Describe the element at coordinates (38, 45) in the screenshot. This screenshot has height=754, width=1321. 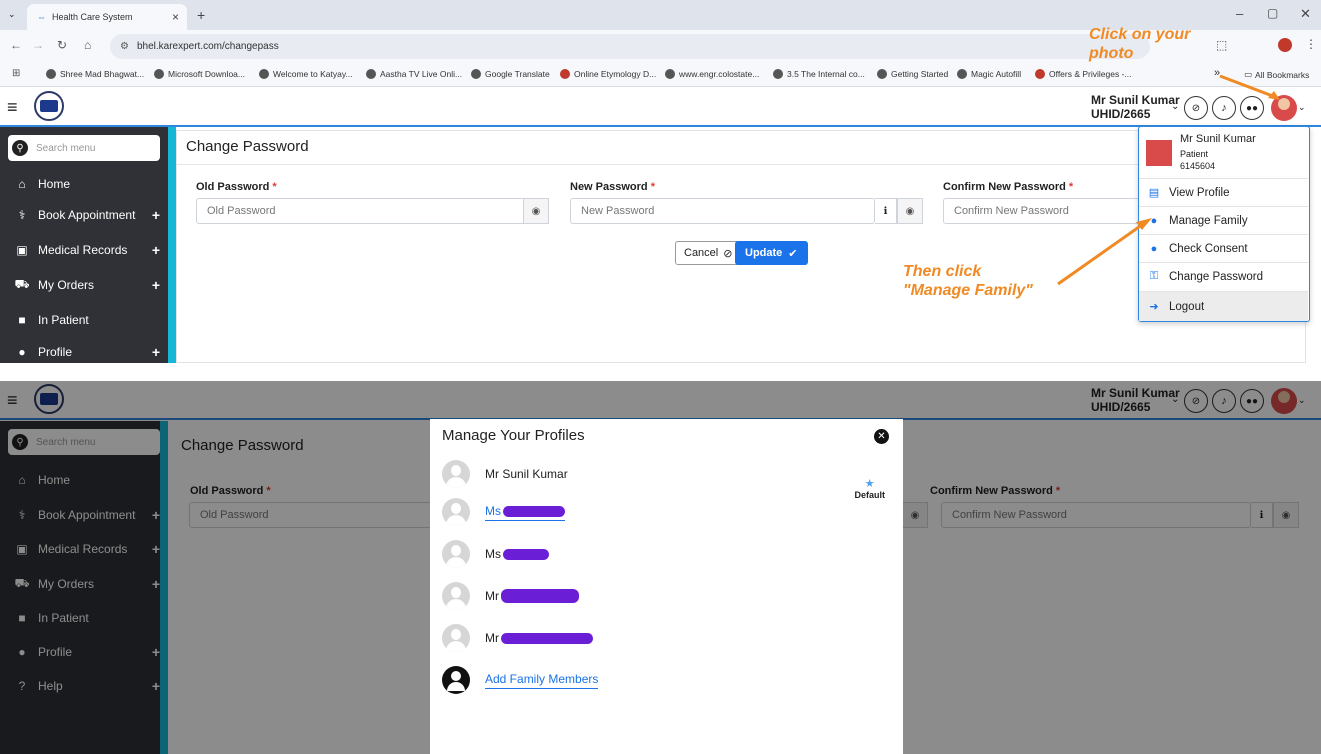
I see `forward-icon: →` at that location.